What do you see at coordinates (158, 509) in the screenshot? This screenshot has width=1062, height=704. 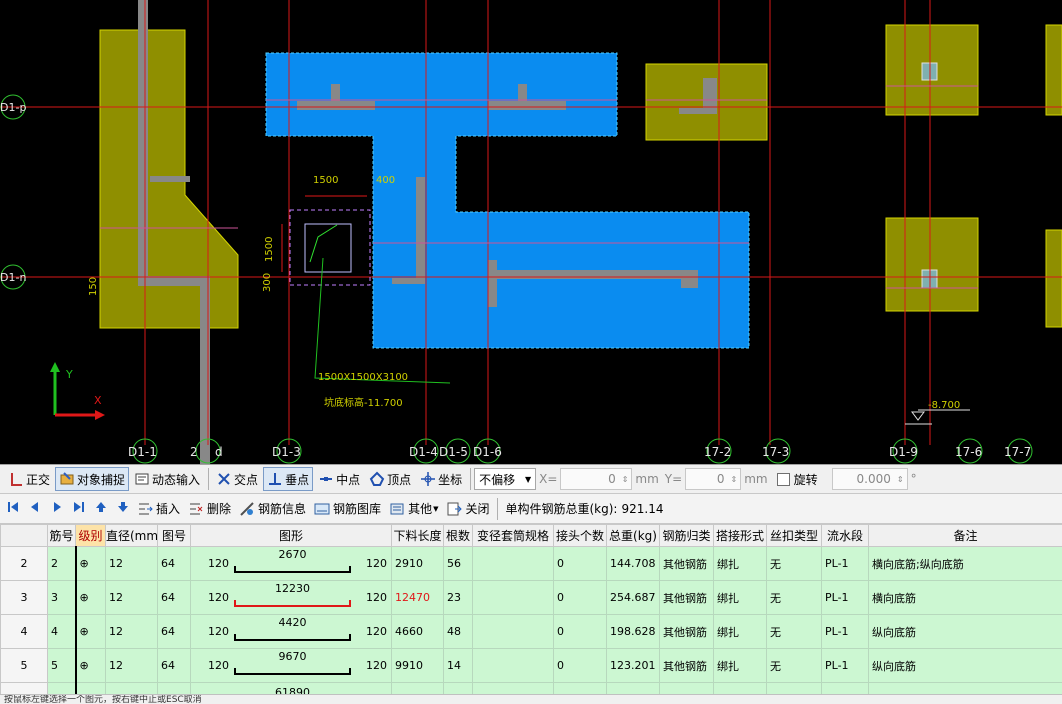 I see `insert-button: 插入` at bounding box center [158, 509].